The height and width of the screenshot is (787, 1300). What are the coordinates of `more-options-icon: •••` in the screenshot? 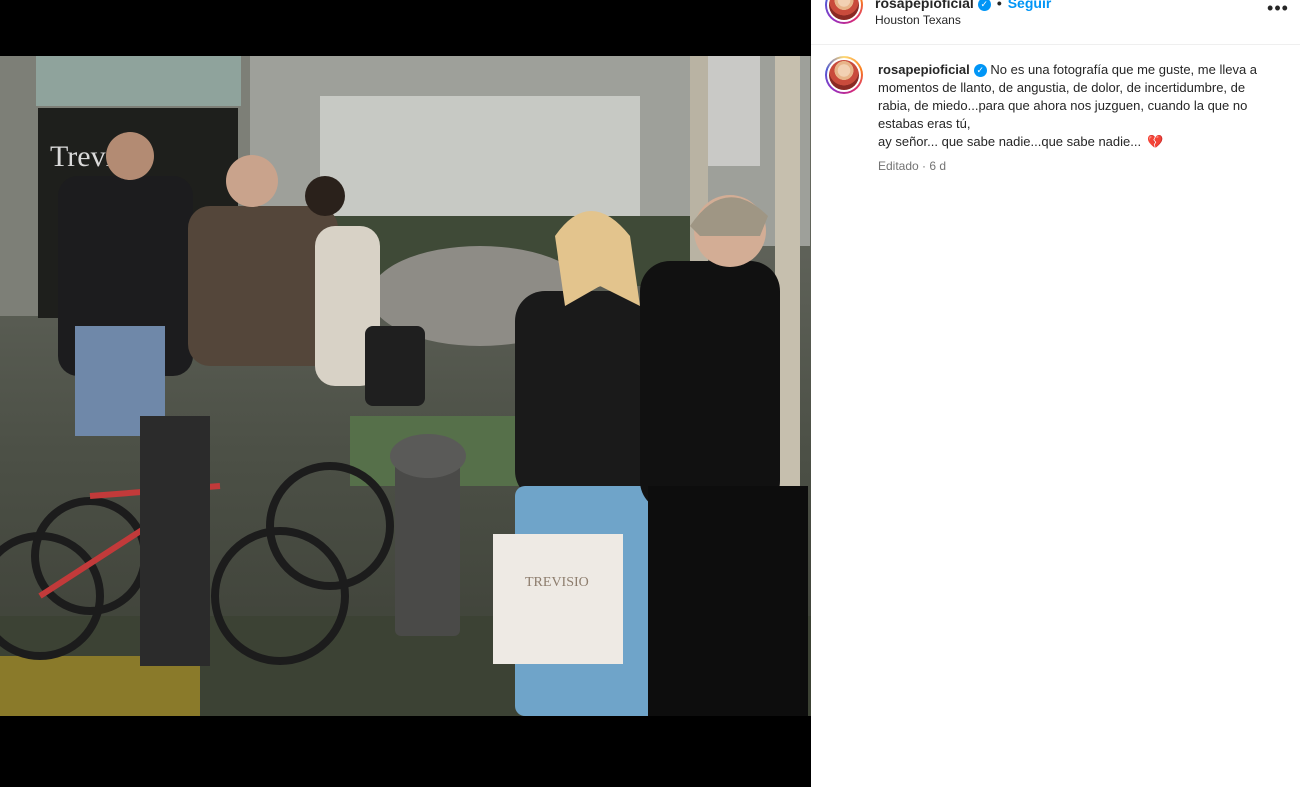 It's located at (1278, 10).